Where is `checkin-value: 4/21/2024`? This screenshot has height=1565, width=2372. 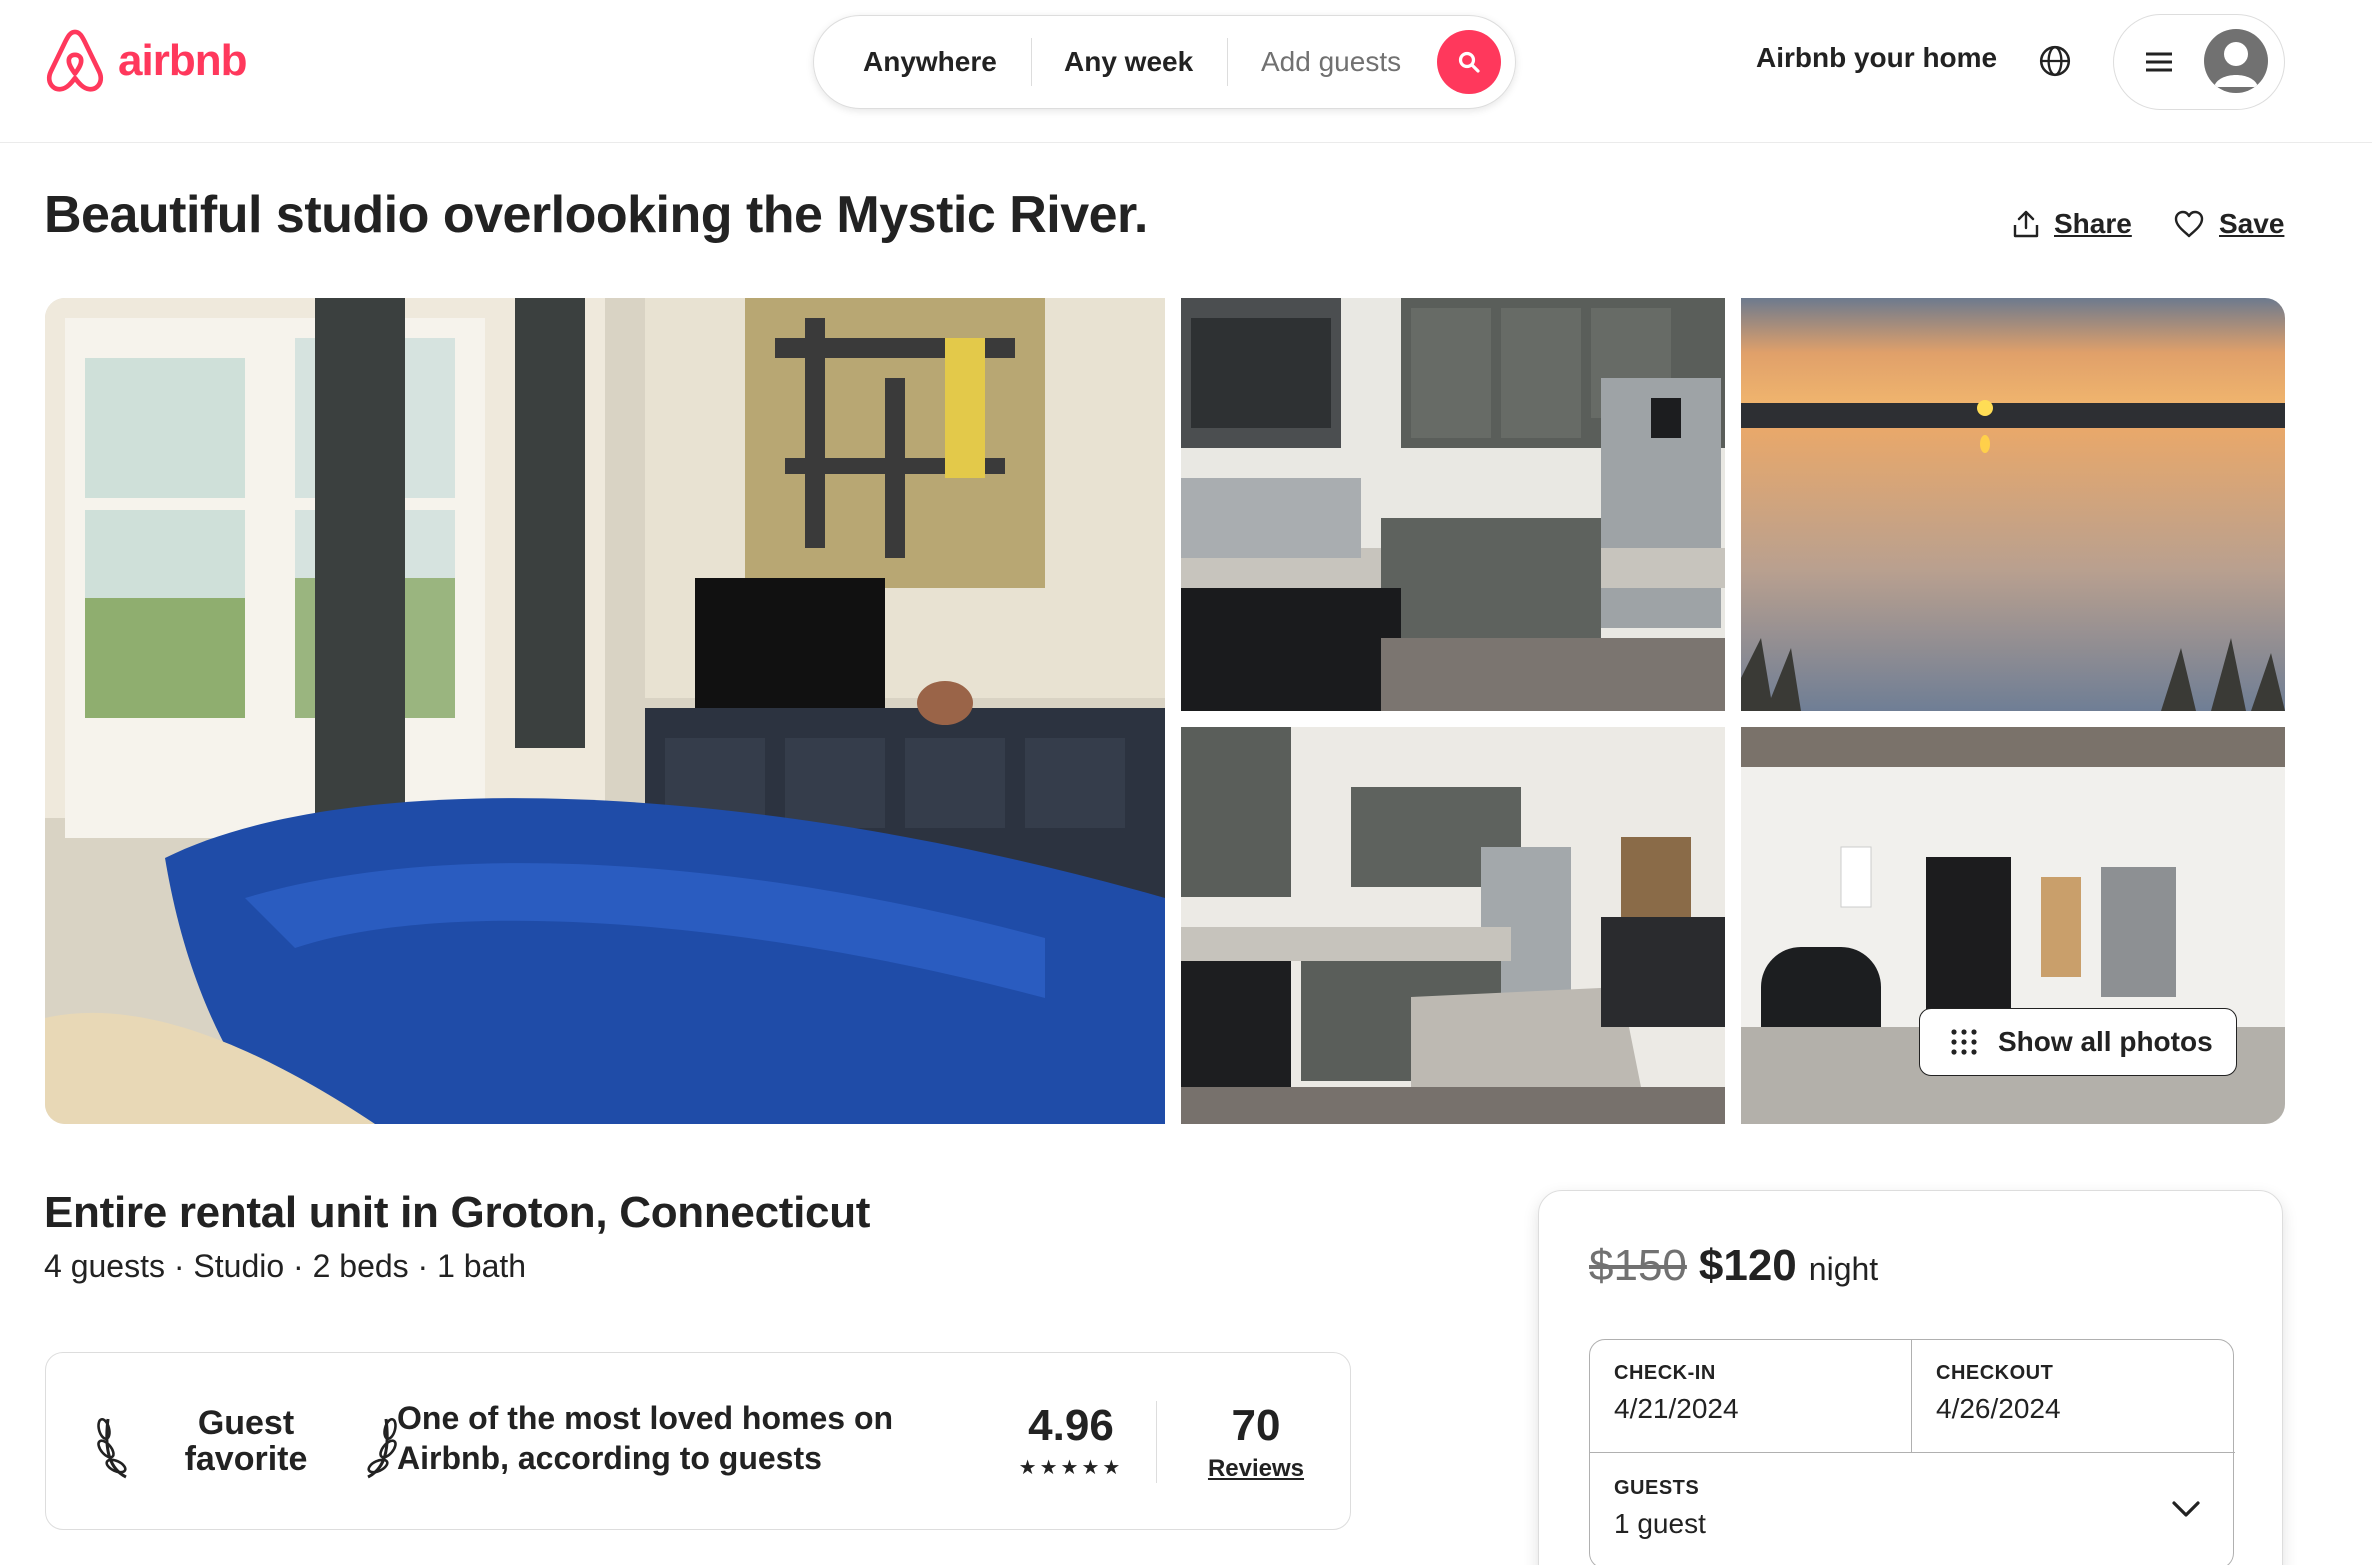
checkin-value: 4/21/2024 is located at coordinates (1676, 1408).